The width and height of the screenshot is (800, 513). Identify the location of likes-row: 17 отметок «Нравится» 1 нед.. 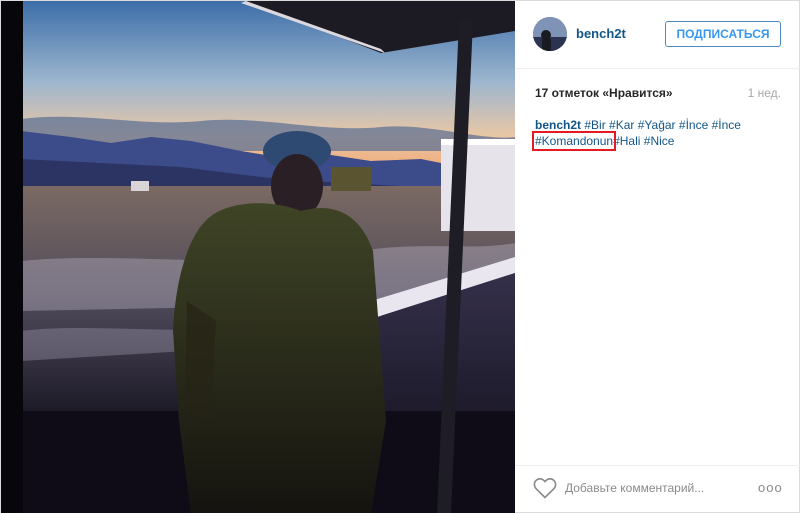
(658, 94).